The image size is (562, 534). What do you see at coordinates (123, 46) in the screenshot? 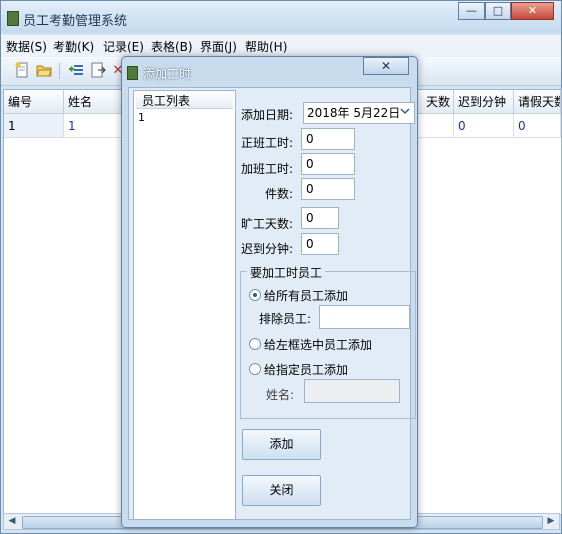
I see `menu-records: 记录(E)` at bounding box center [123, 46].